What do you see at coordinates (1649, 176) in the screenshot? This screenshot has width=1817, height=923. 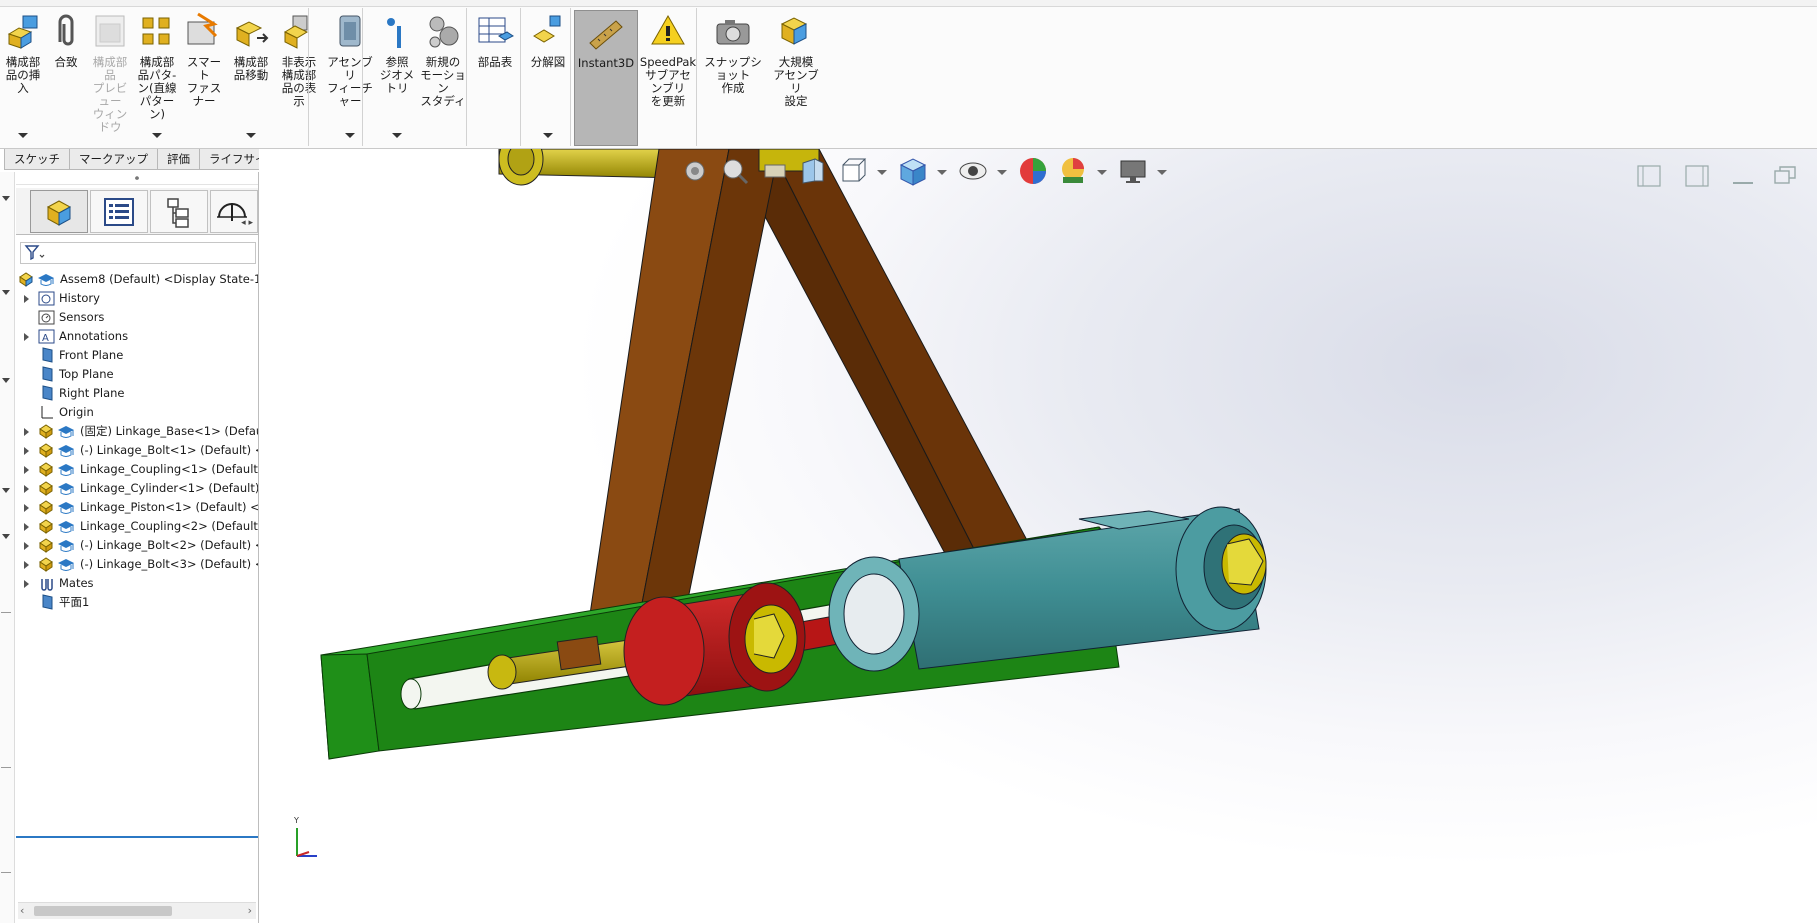 I see `tile-left-icon` at bounding box center [1649, 176].